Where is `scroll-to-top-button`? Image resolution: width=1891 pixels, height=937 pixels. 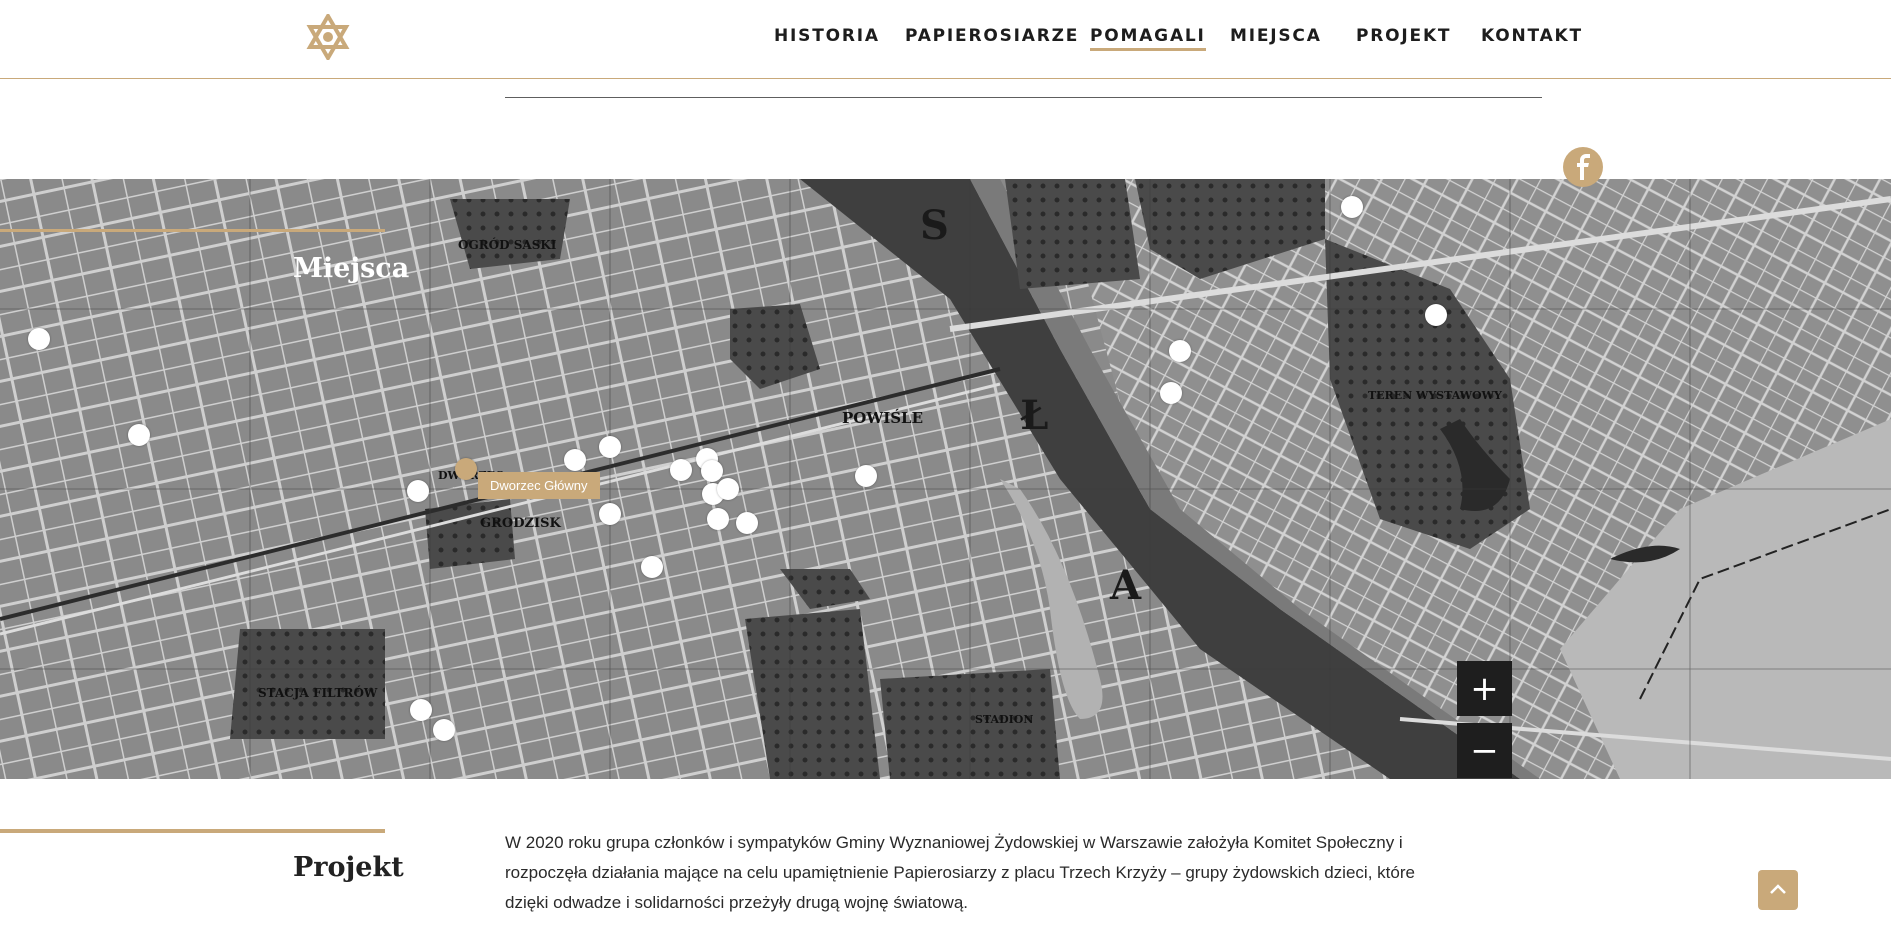 scroll-to-top-button is located at coordinates (1778, 890).